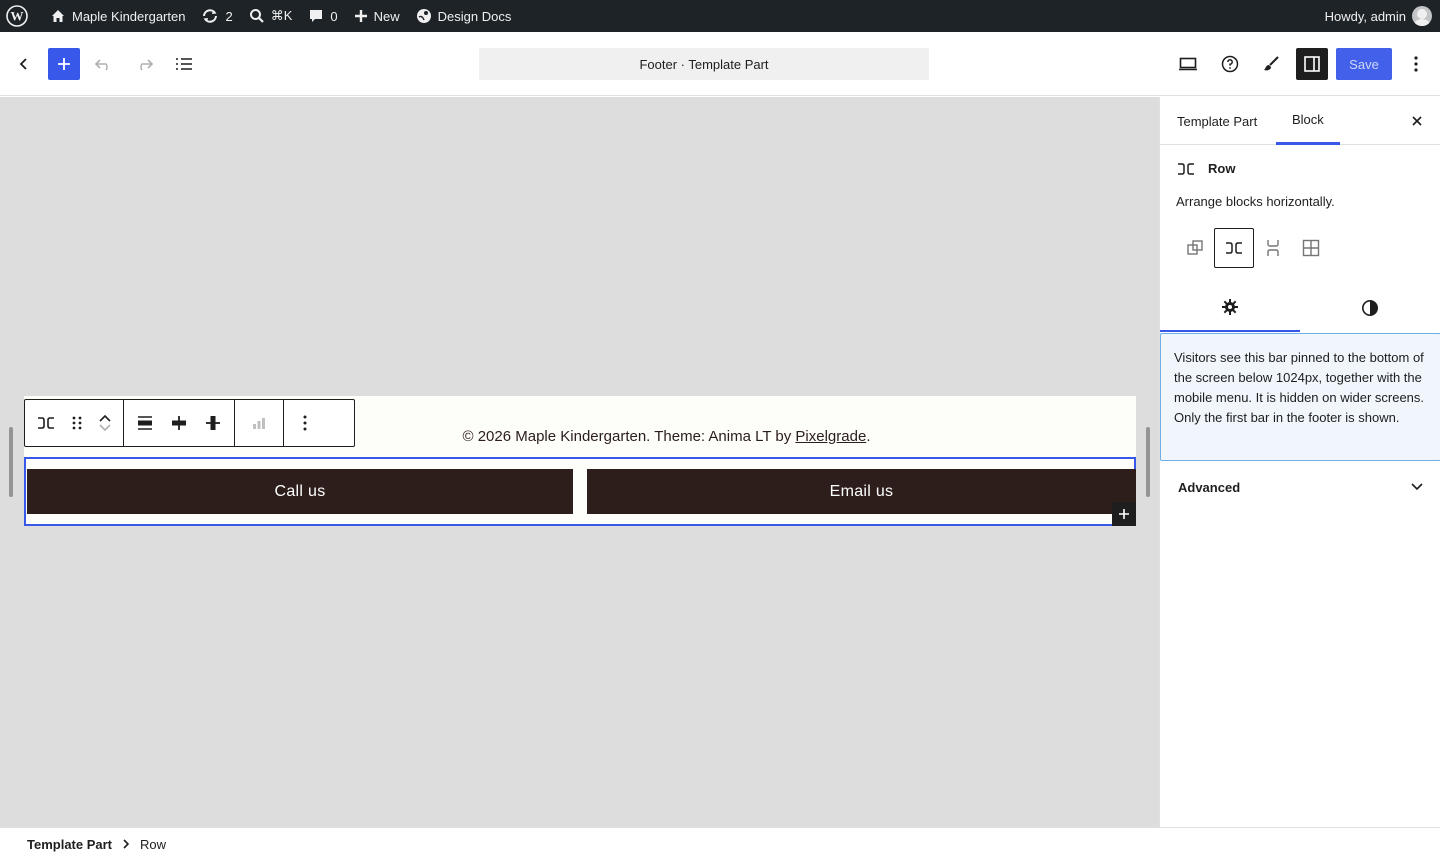  I want to click on chevron-down-icon, so click(105, 428).